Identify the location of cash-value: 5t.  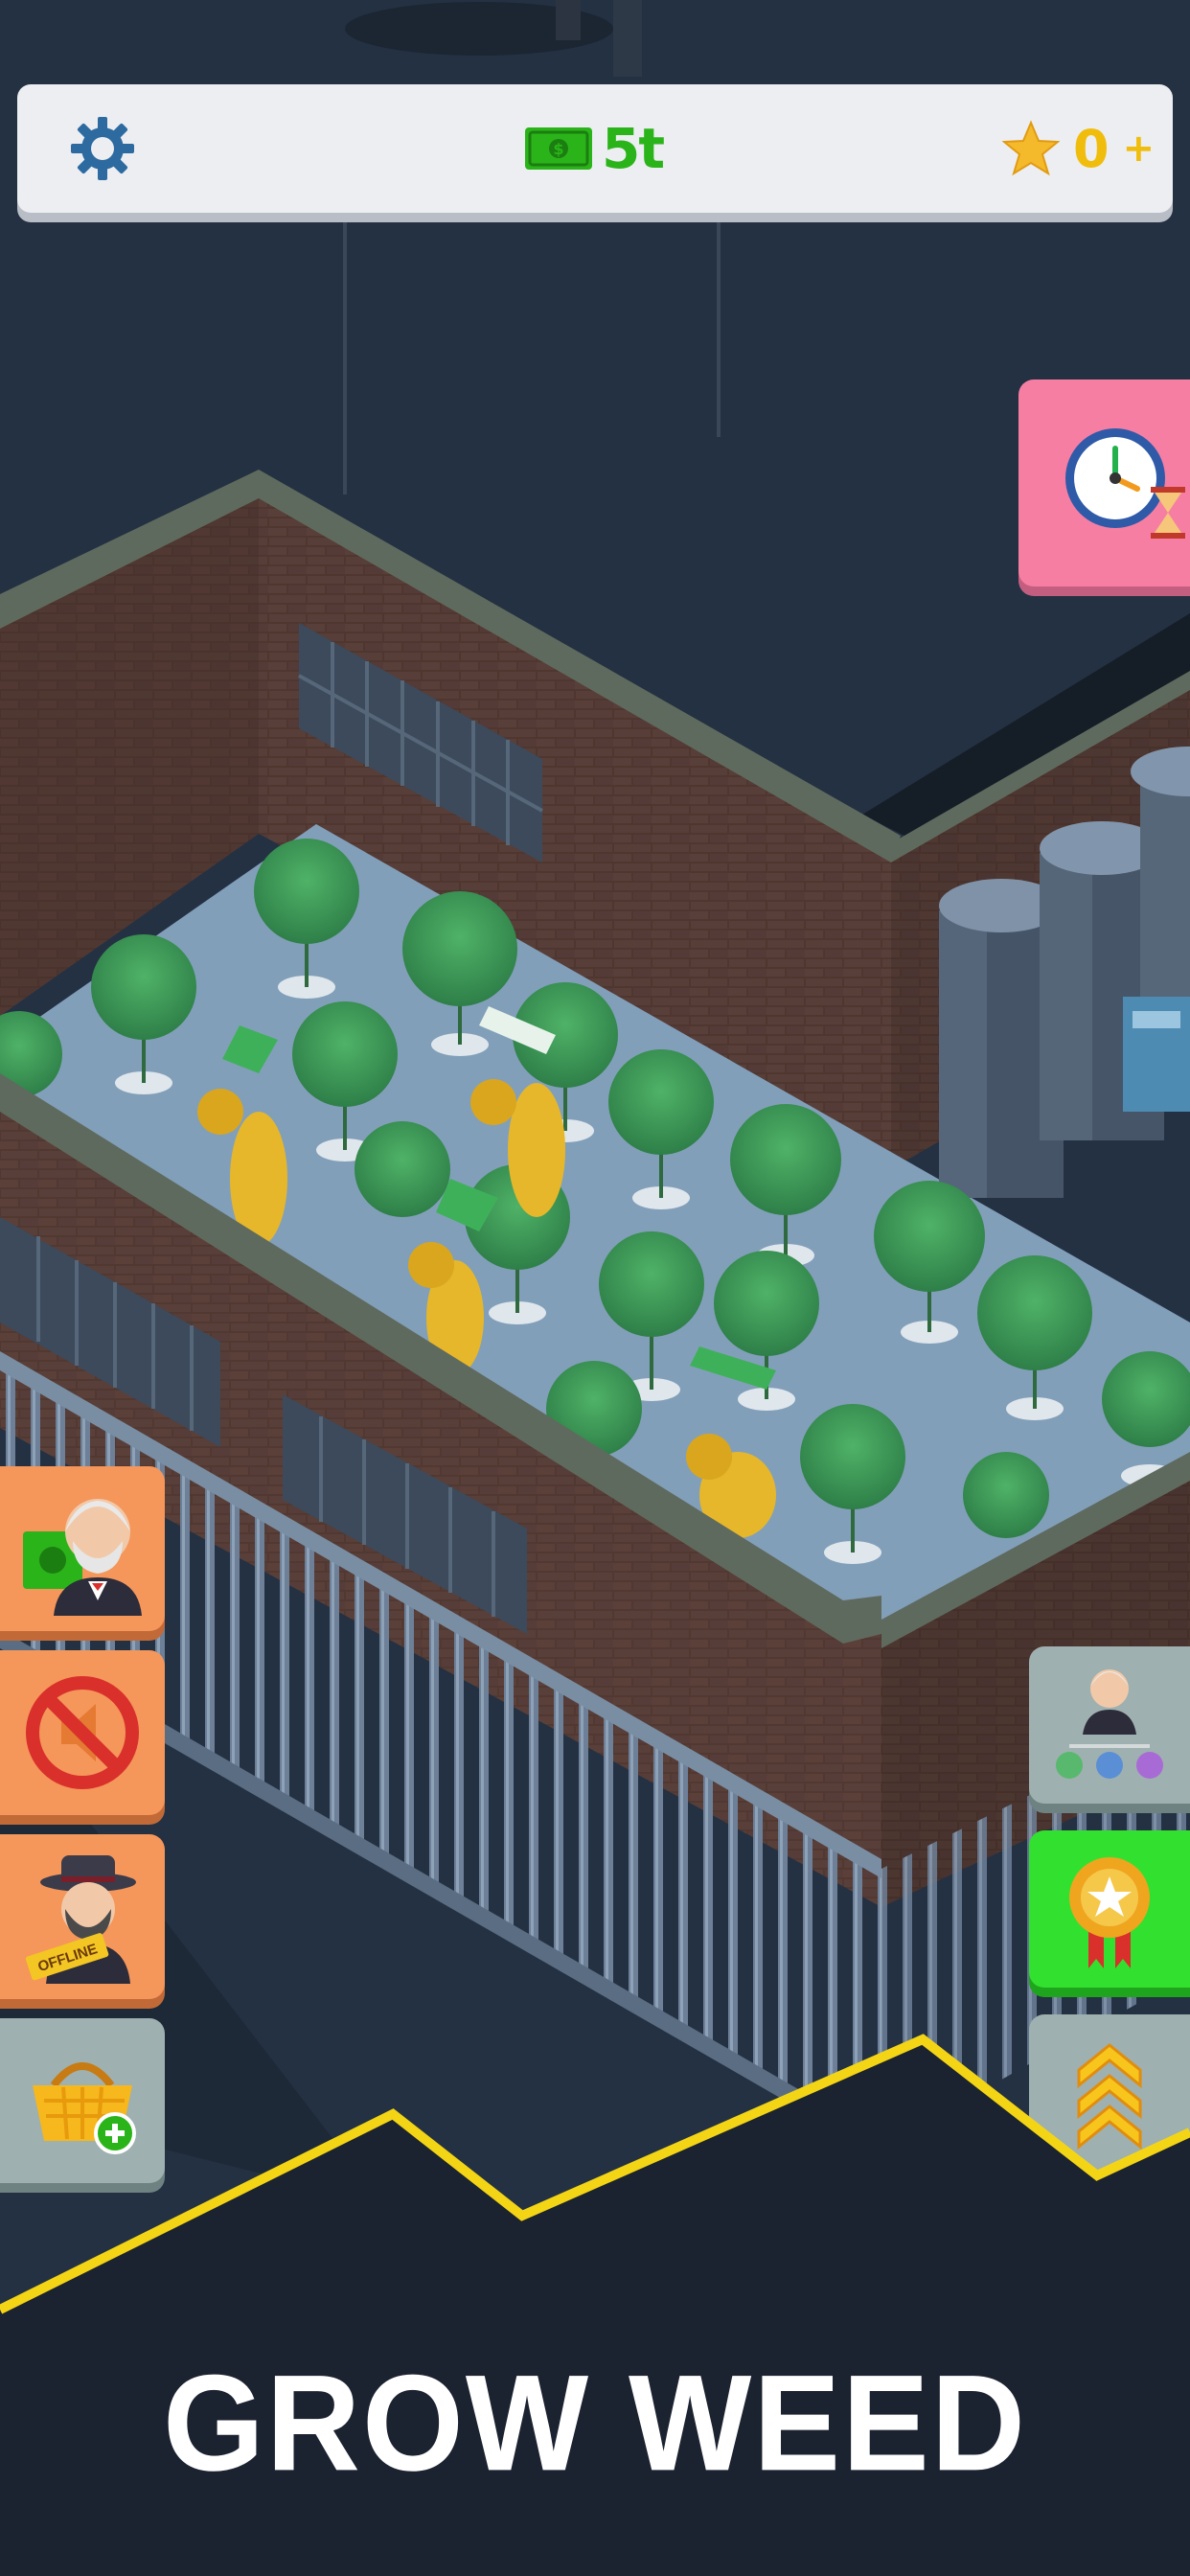
(634, 148).